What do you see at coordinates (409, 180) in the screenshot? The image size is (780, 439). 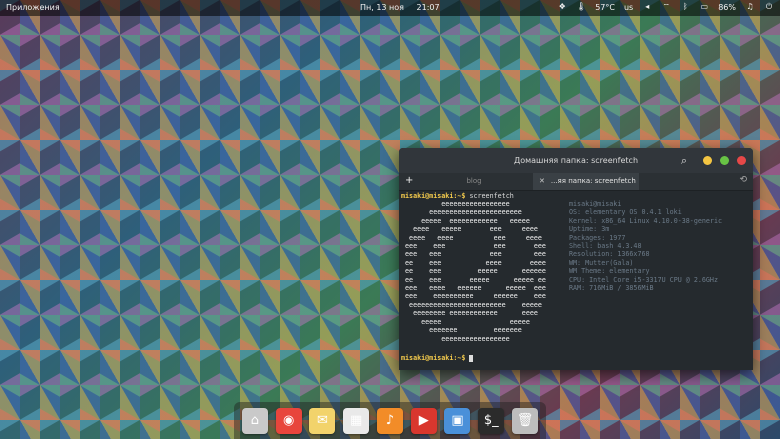 I see `new-tab-button: +` at bounding box center [409, 180].